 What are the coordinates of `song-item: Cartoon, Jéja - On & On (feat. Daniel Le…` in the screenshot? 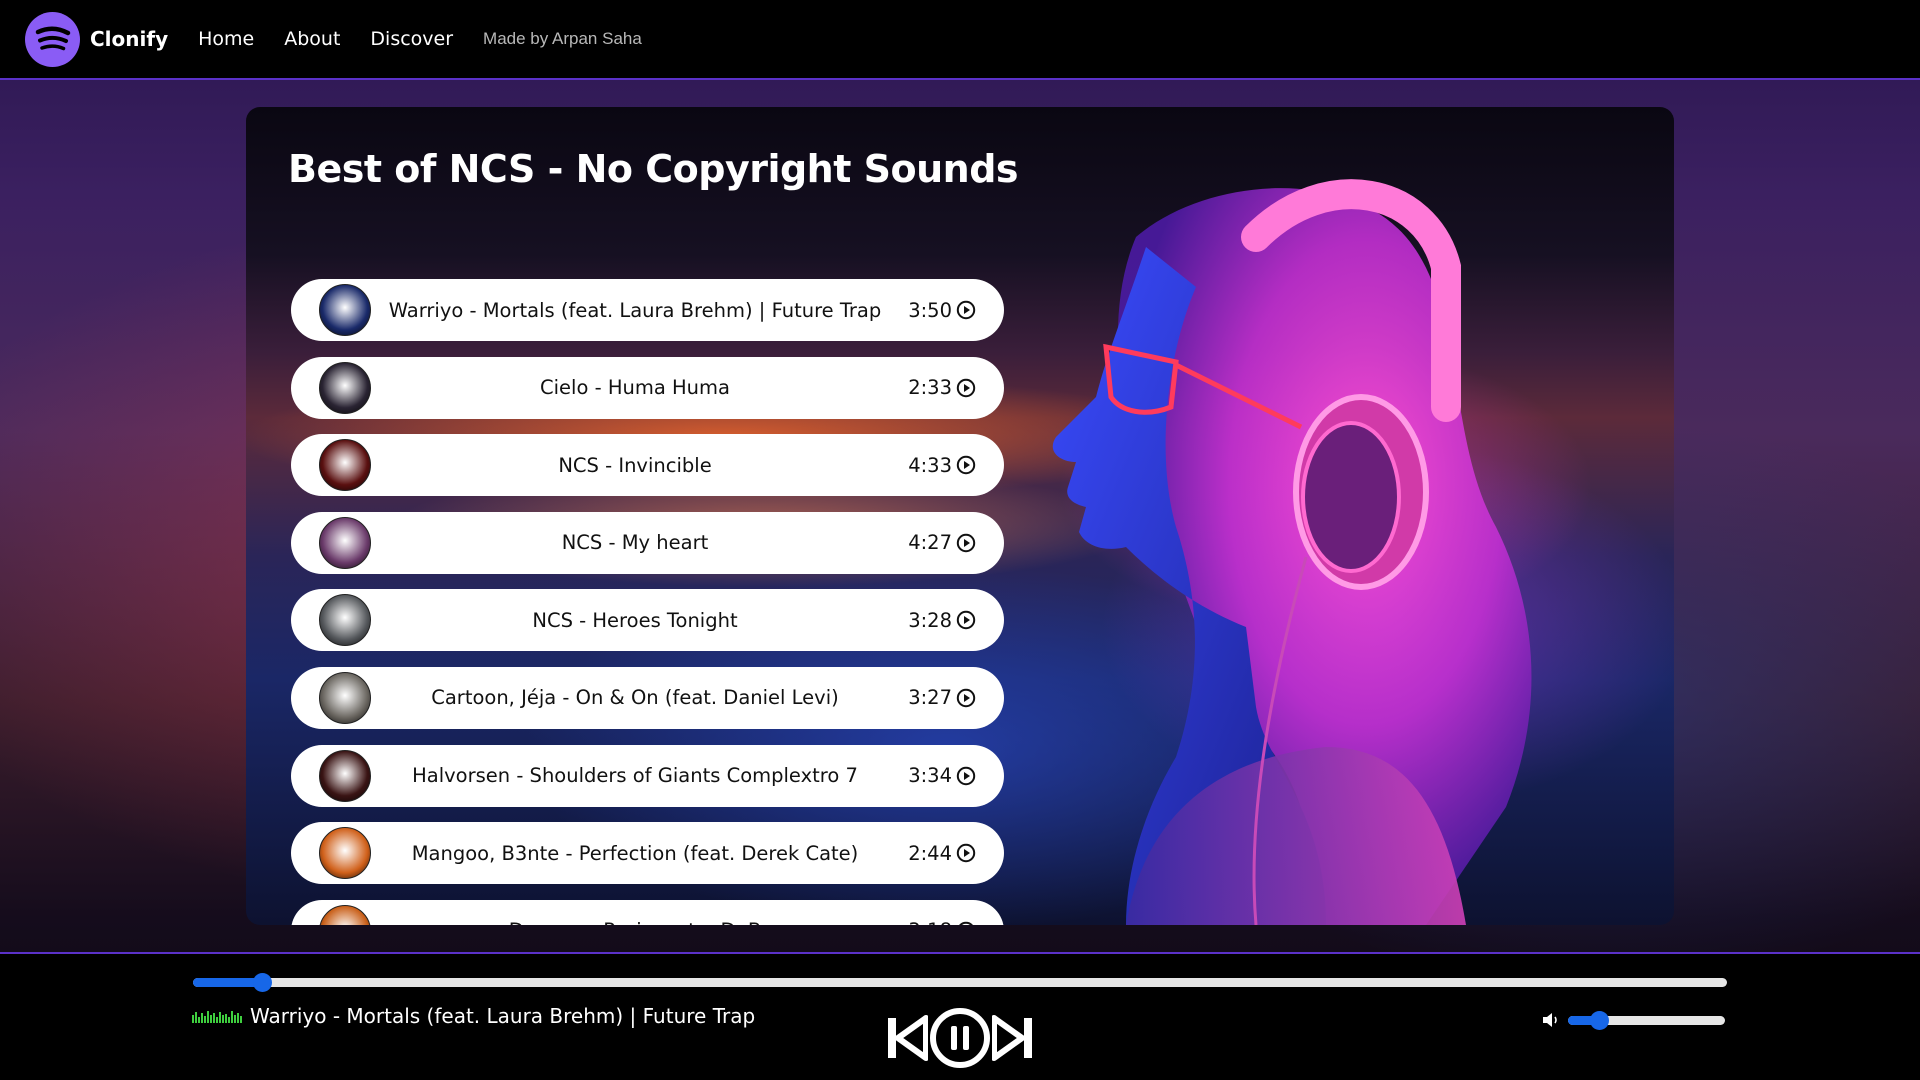 It's located at (647, 697).